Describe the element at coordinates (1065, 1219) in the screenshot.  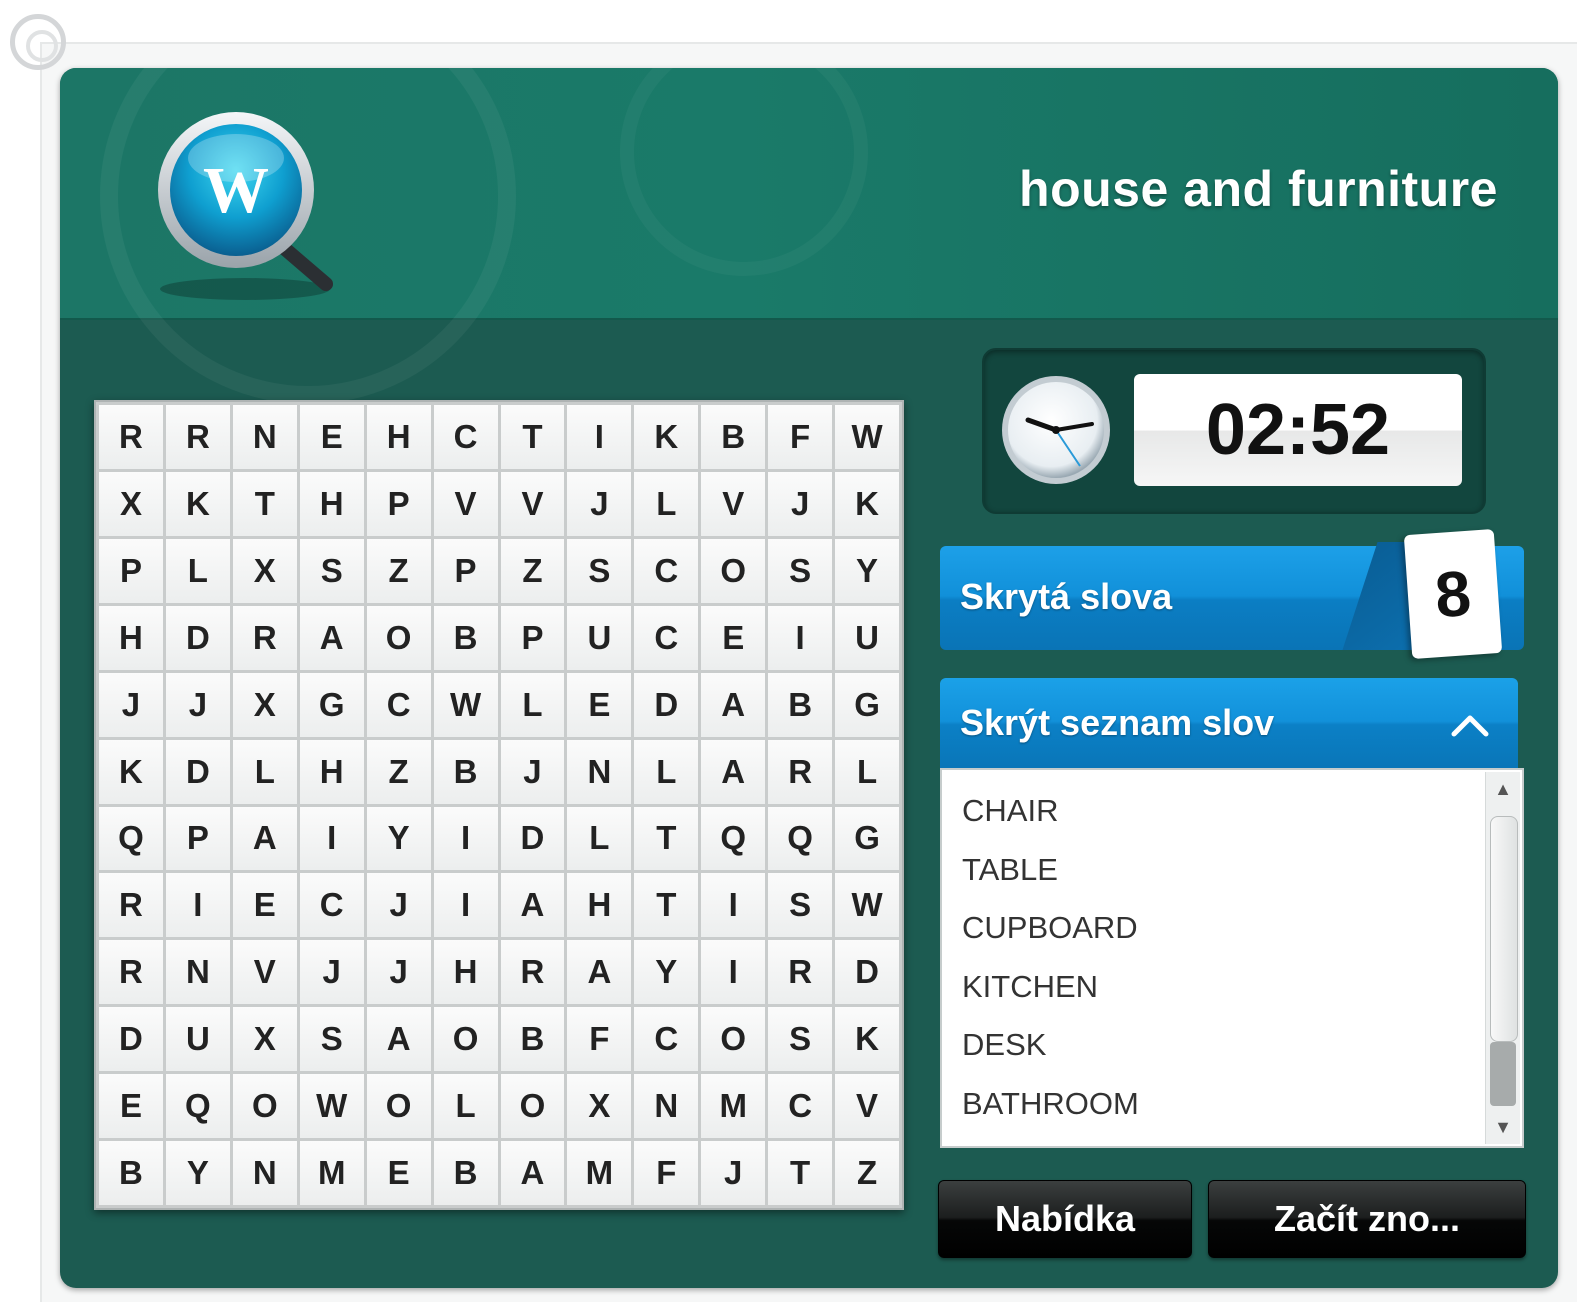
I see `menu-button: Nabídka` at that location.